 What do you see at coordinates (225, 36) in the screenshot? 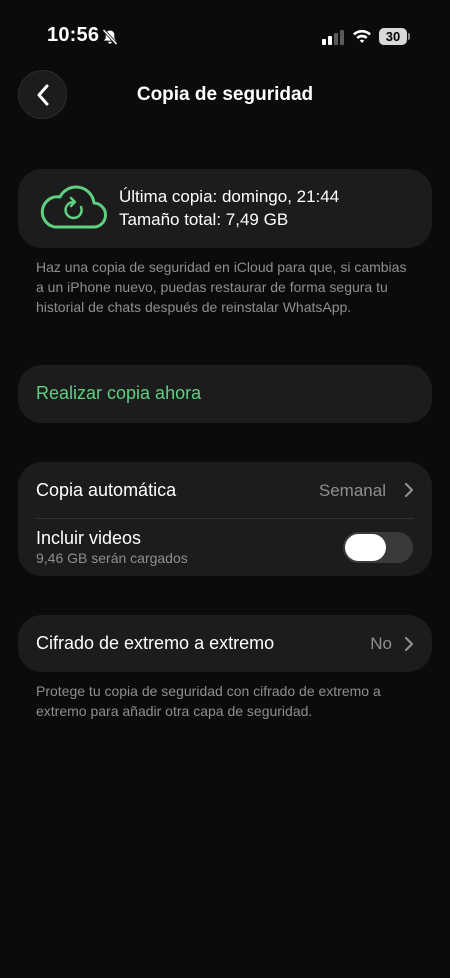
I see `status-bar: 10:56 30` at bounding box center [225, 36].